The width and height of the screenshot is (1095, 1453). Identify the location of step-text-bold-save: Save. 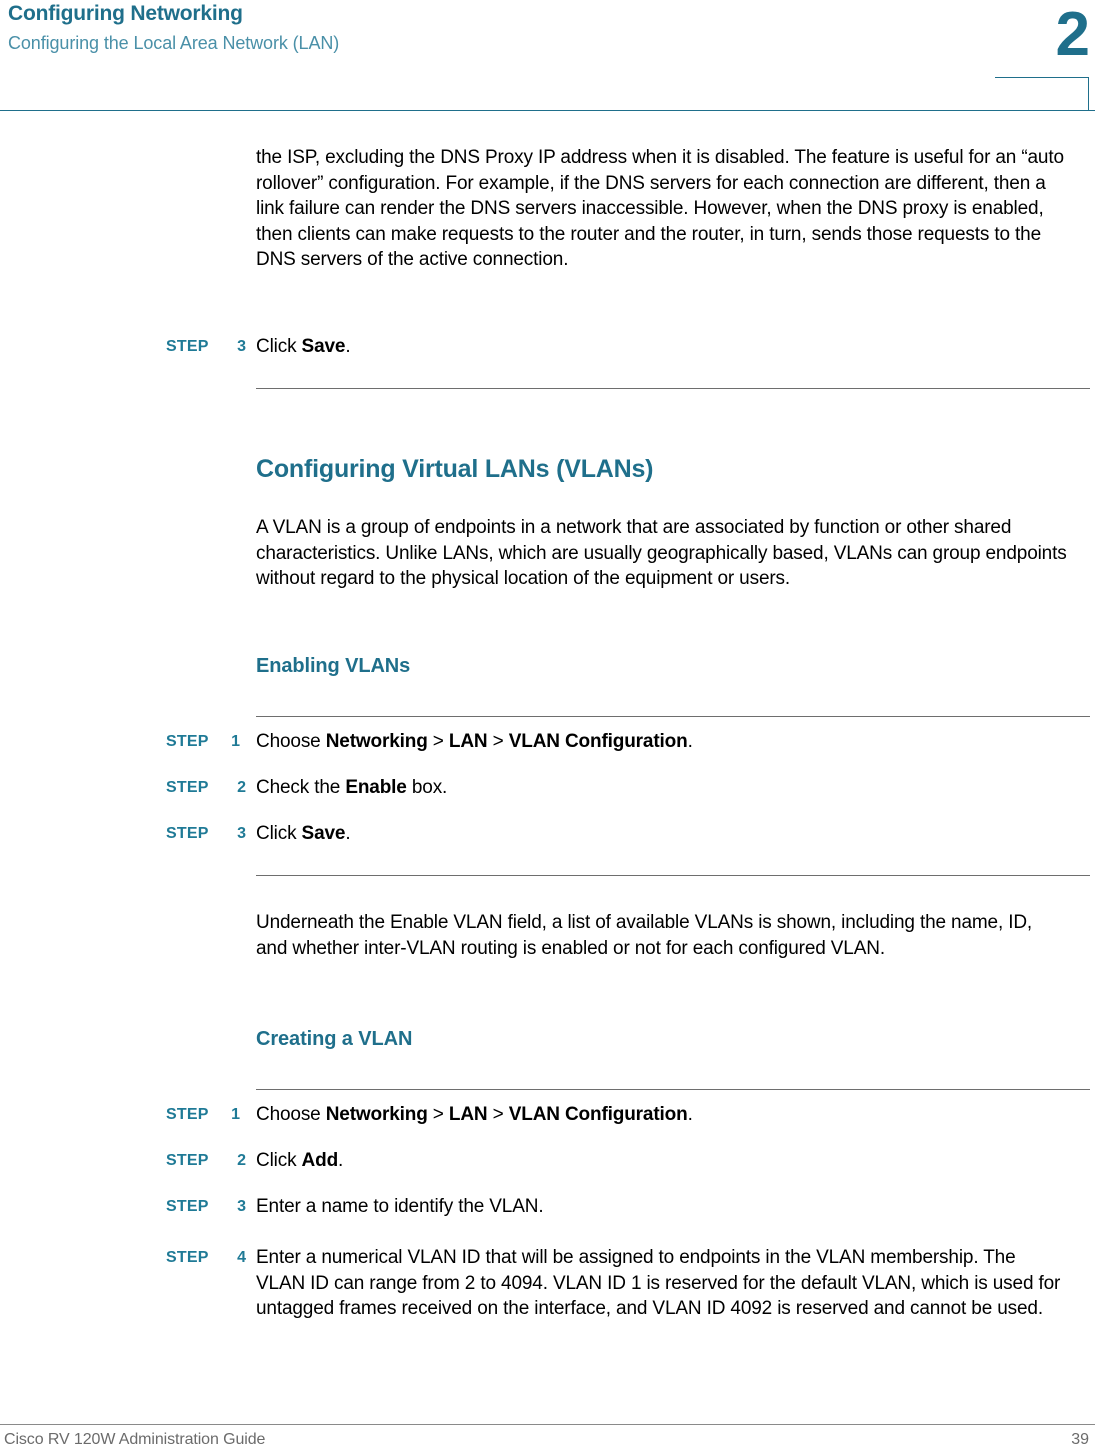
(323, 833).